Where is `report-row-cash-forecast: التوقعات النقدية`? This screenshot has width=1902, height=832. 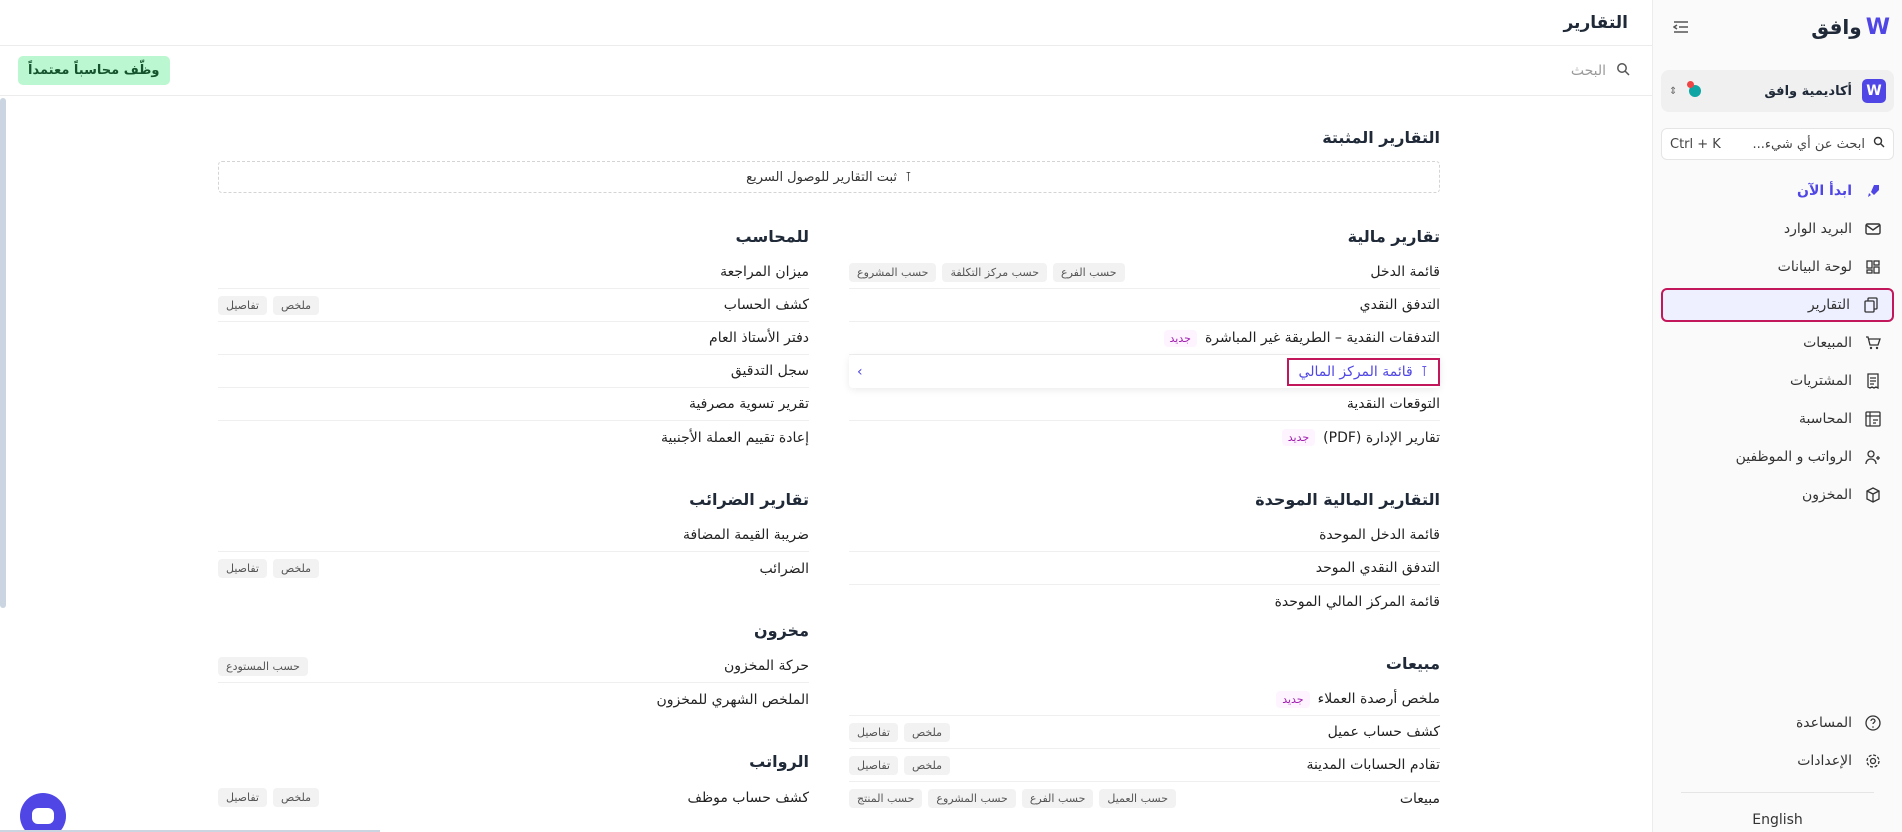
report-row-cash-forecast: التوقعات النقدية is located at coordinates (1144, 404).